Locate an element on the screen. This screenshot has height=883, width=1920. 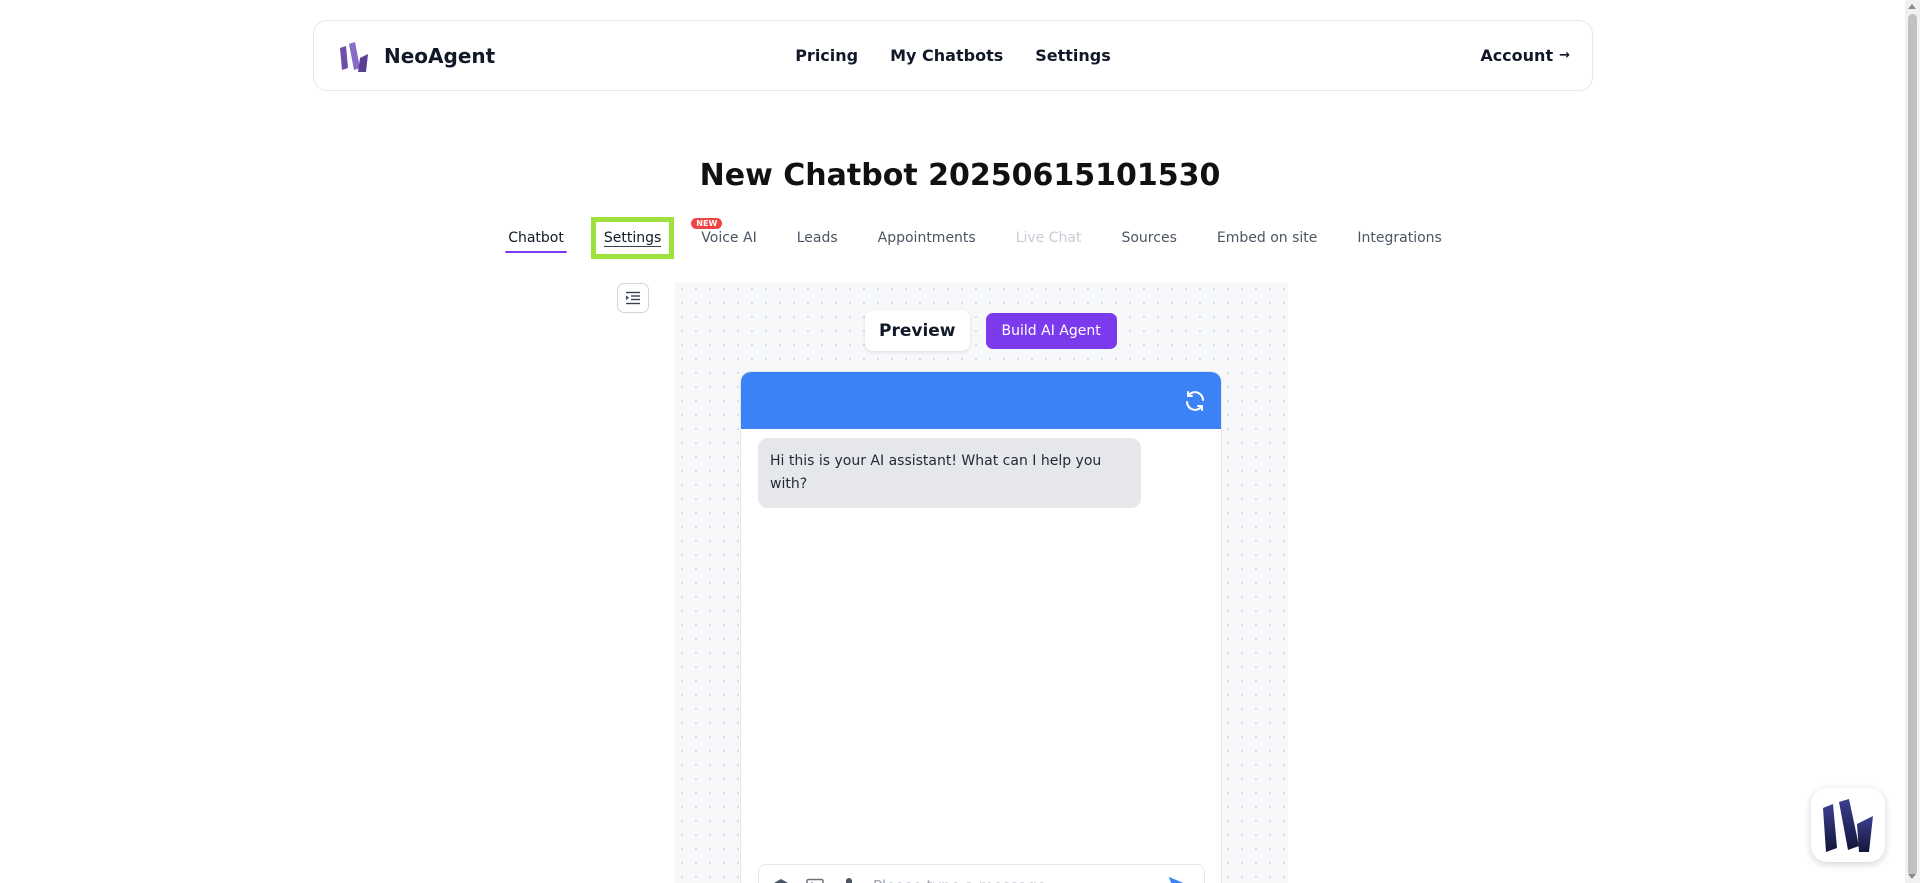
tab-voice-ai-label: Voice AI is located at coordinates (729, 238).